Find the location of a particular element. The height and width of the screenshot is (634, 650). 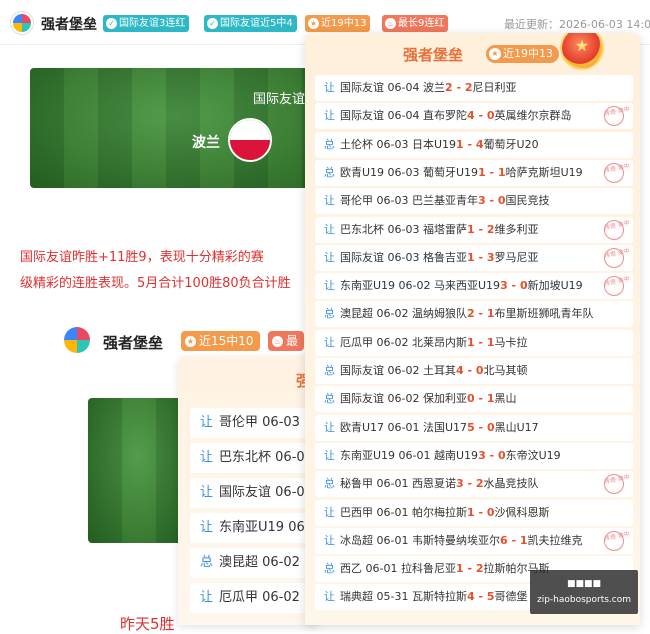

match-info: 巴西甲 06-01 帕尔梅拉斯 is located at coordinates (403, 512).